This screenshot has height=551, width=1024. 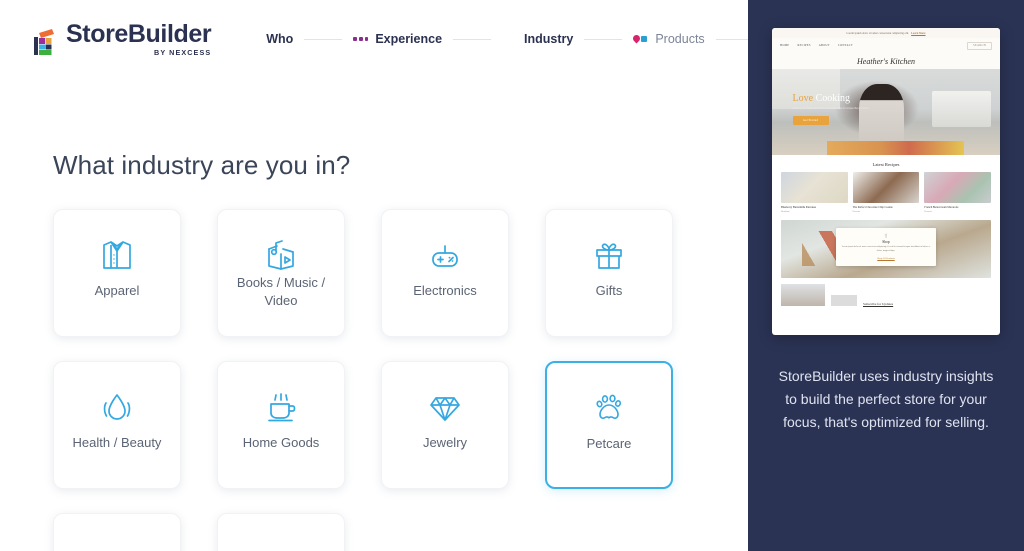 I want to click on preview-announcement-link: Learn More, so click(x=918, y=33).